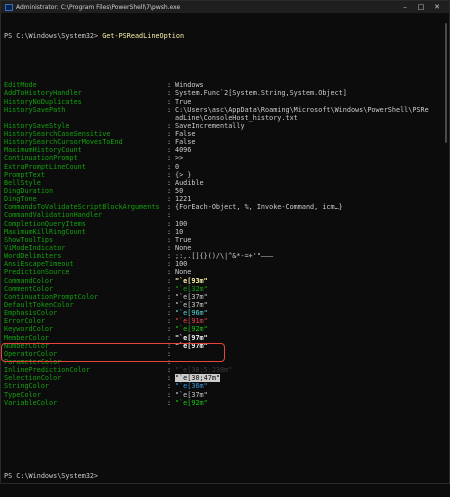 This screenshot has width=450, height=497. I want to click on option-key: CommandsToValidateScriptBlockArguments, so click(82, 207).